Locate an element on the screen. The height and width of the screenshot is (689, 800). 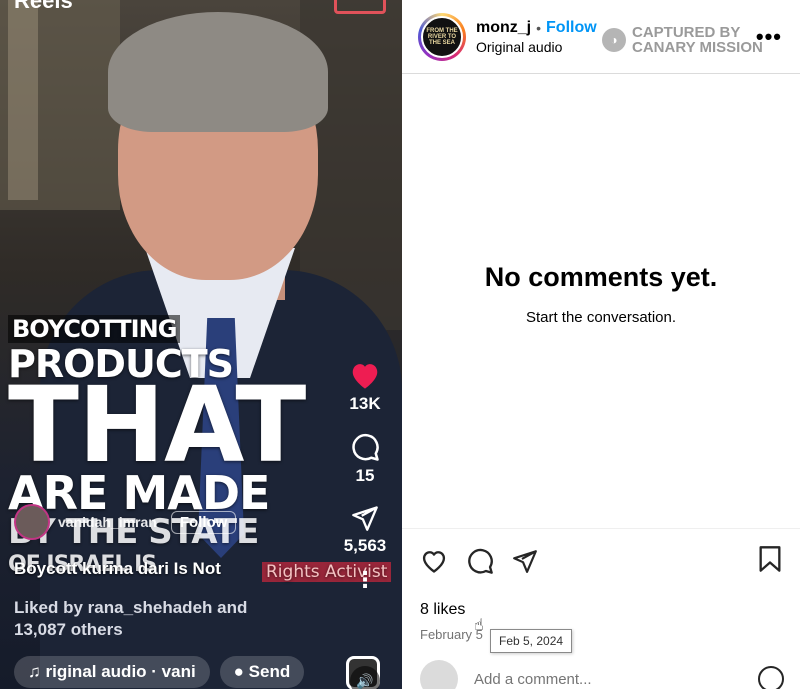
background-lamp is located at coordinates (23, 100).